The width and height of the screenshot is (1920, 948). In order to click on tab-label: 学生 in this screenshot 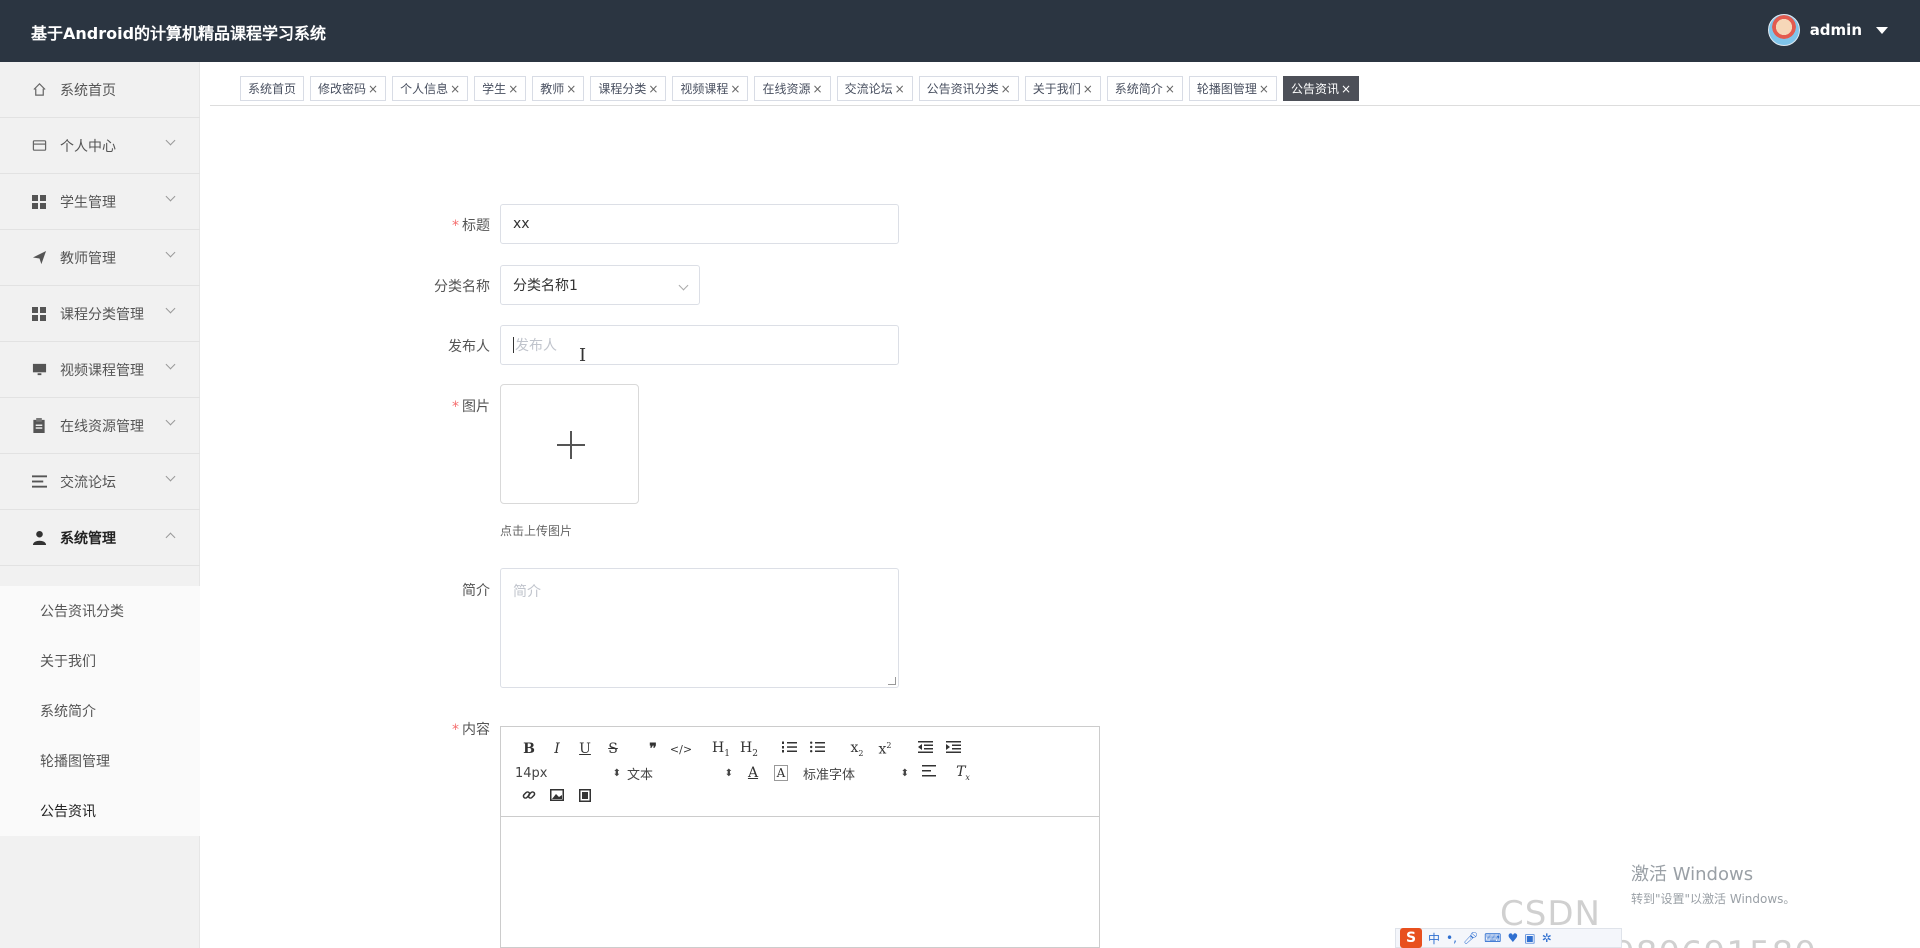, I will do `click(494, 89)`.